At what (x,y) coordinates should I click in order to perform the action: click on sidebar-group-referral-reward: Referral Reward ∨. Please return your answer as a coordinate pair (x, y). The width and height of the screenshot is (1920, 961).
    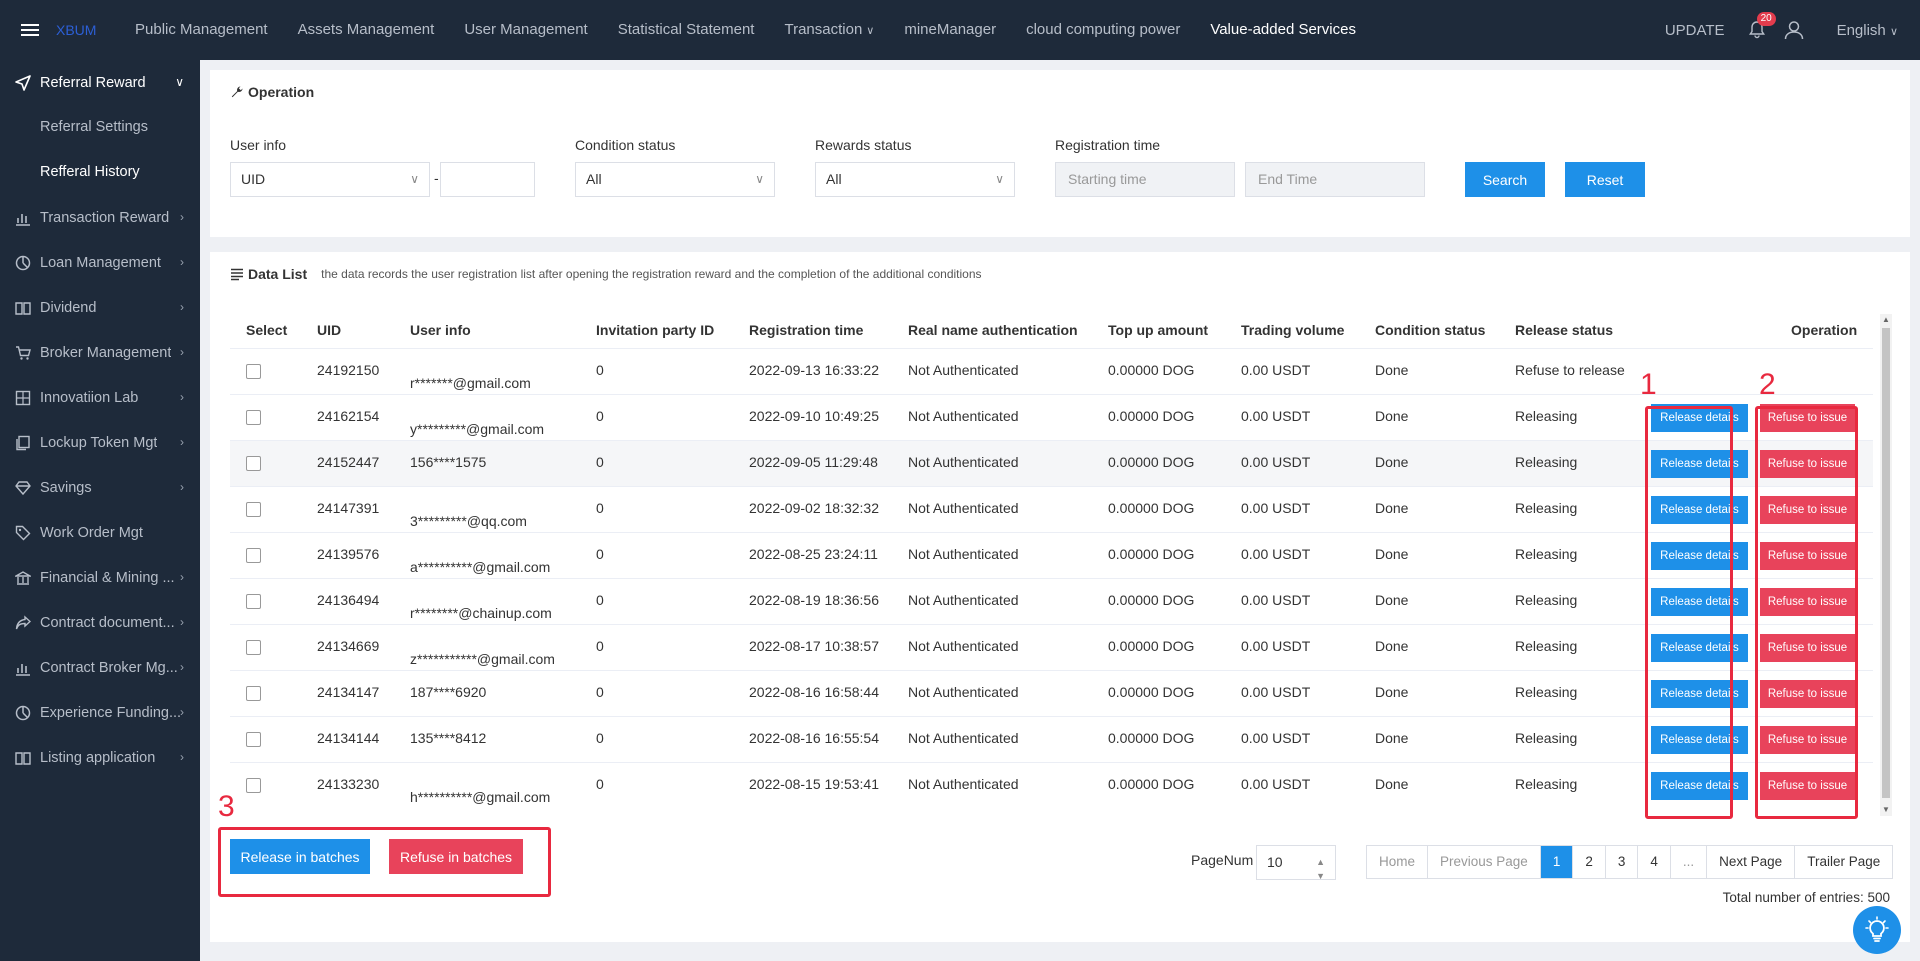
    Looking at the image, I should click on (100, 82).